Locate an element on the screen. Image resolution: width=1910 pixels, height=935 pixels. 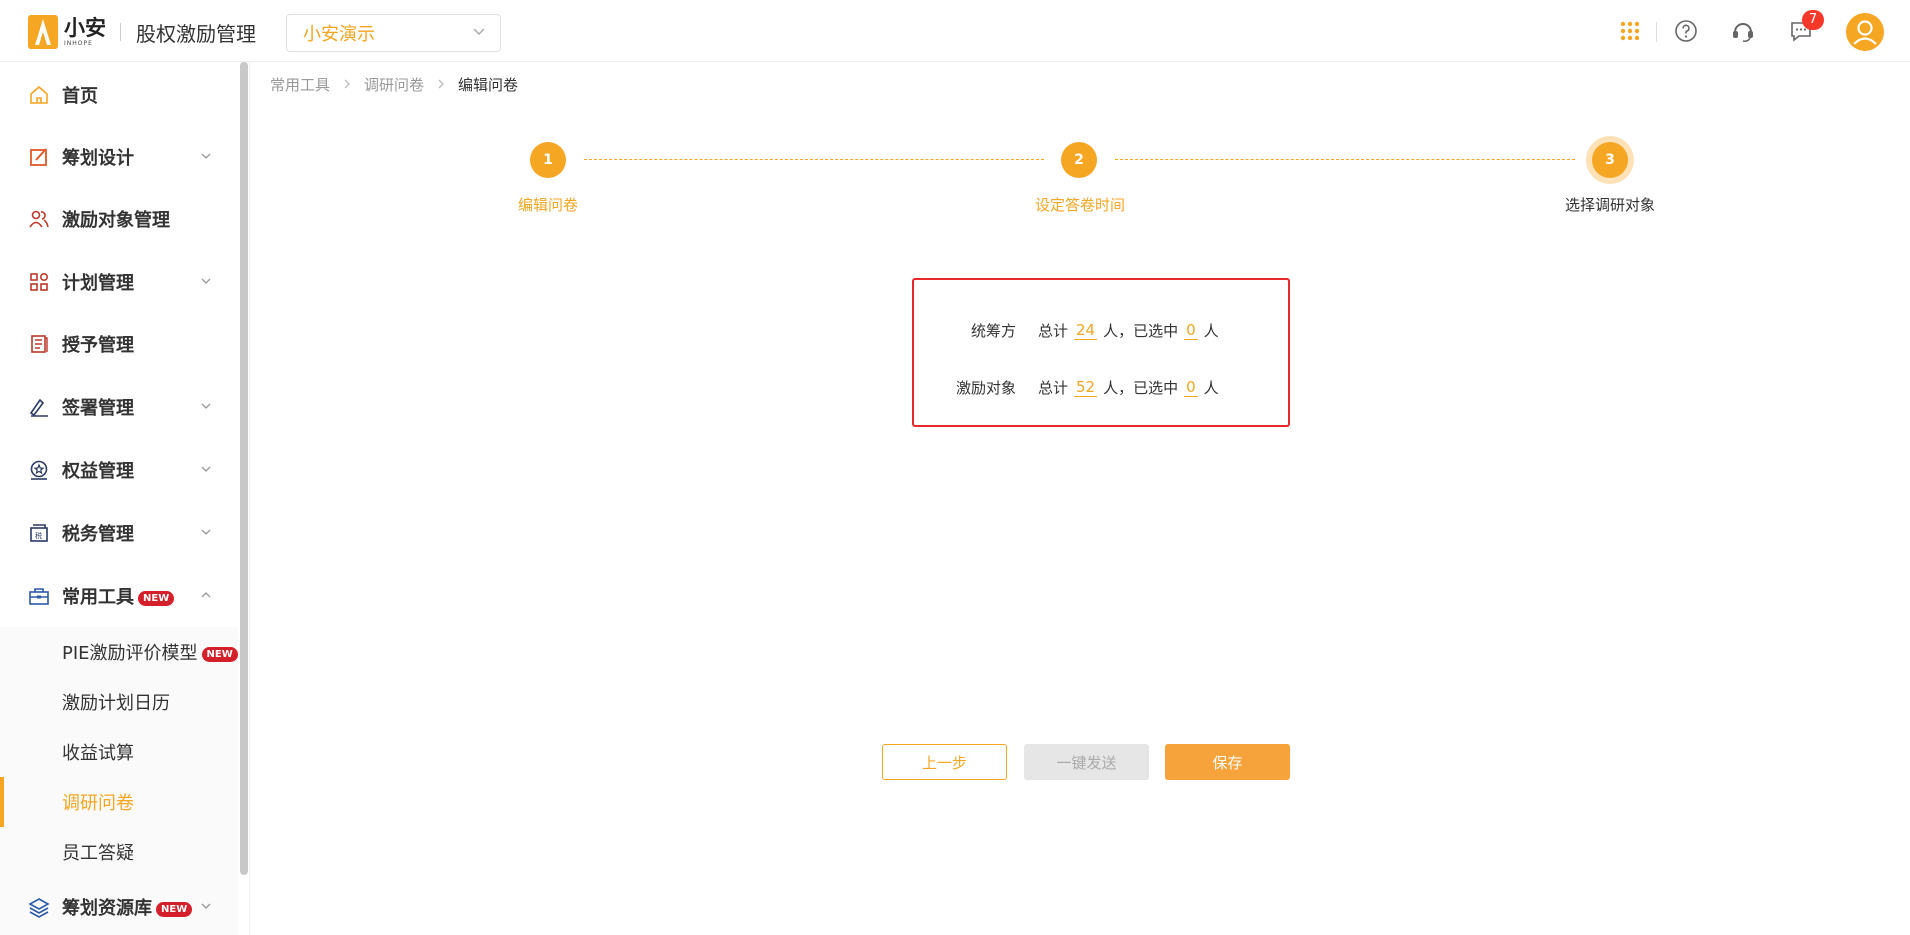
sidebar-item-participants: 激励对象管理 is located at coordinates (119, 219).